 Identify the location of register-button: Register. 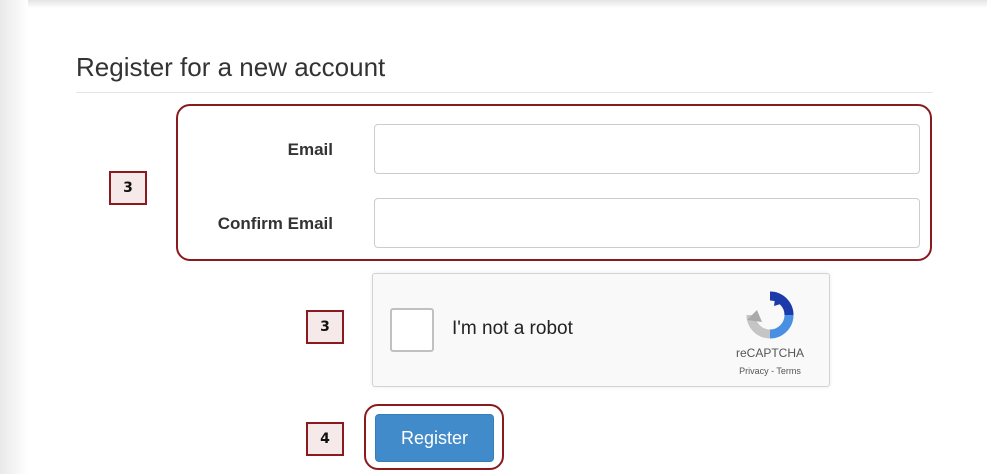
(434, 438).